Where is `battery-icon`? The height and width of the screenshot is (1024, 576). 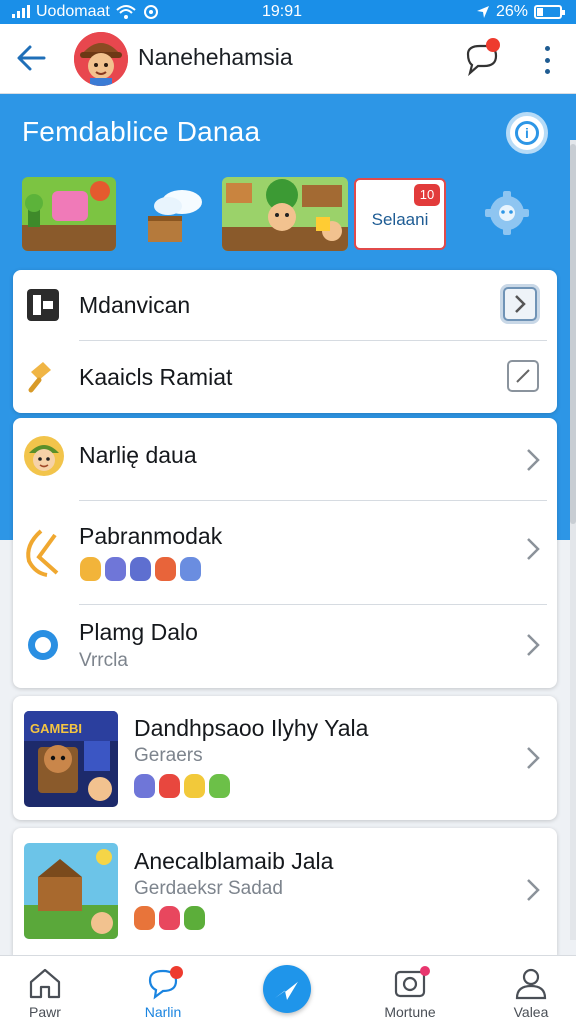
battery-icon is located at coordinates (549, 12).